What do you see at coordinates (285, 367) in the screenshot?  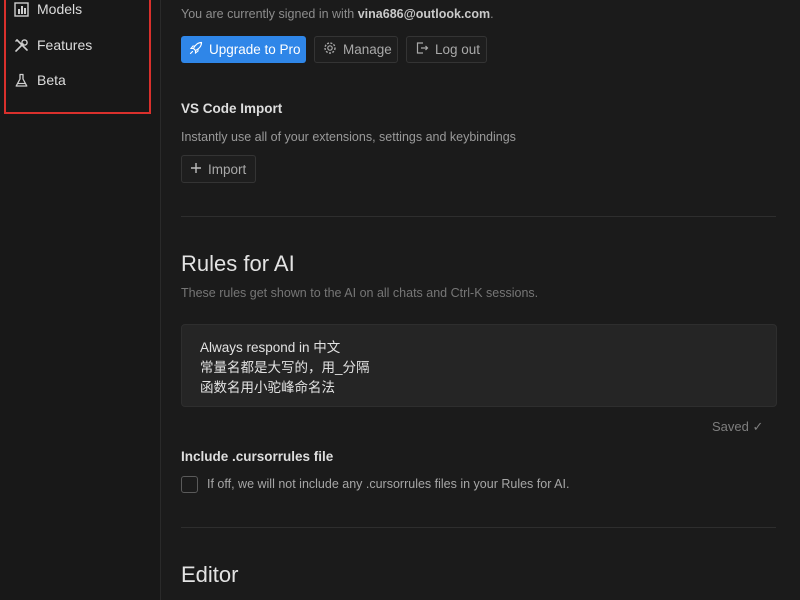 I see `rules-line: 常量名都是大写的，用_分隔` at bounding box center [285, 367].